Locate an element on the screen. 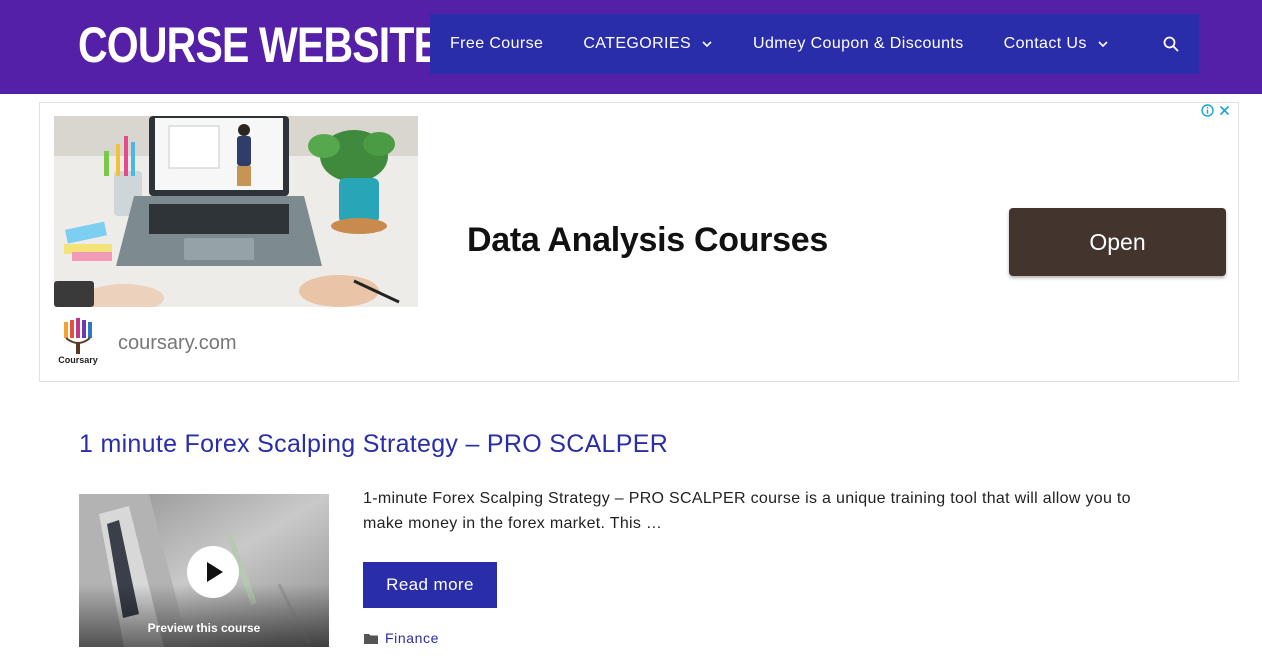 Image resolution: width=1262 pixels, height=661 pixels. ad-domain: coursary.com is located at coordinates (177, 343).